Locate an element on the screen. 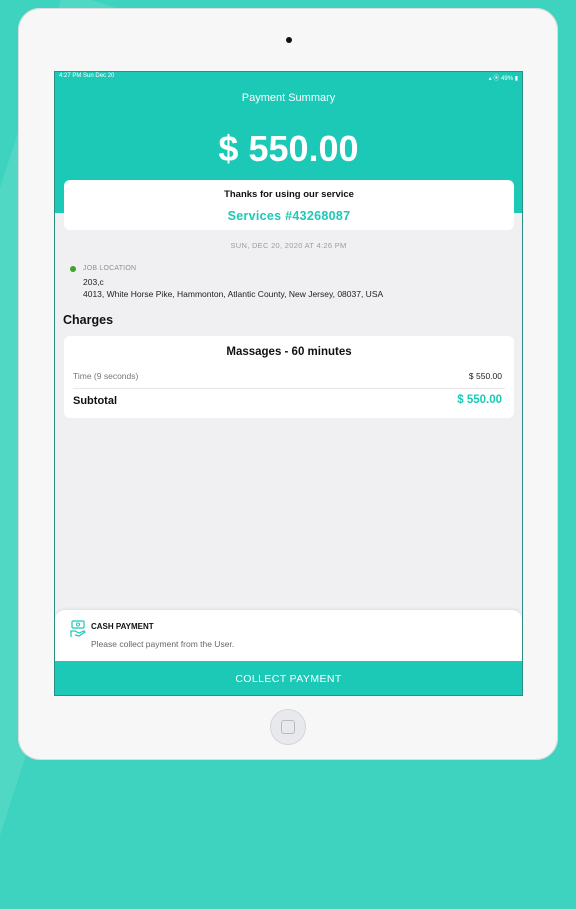 The height and width of the screenshot is (909, 576). status-time: 4:27 PM Sun Dec 20 is located at coordinates (87, 76).